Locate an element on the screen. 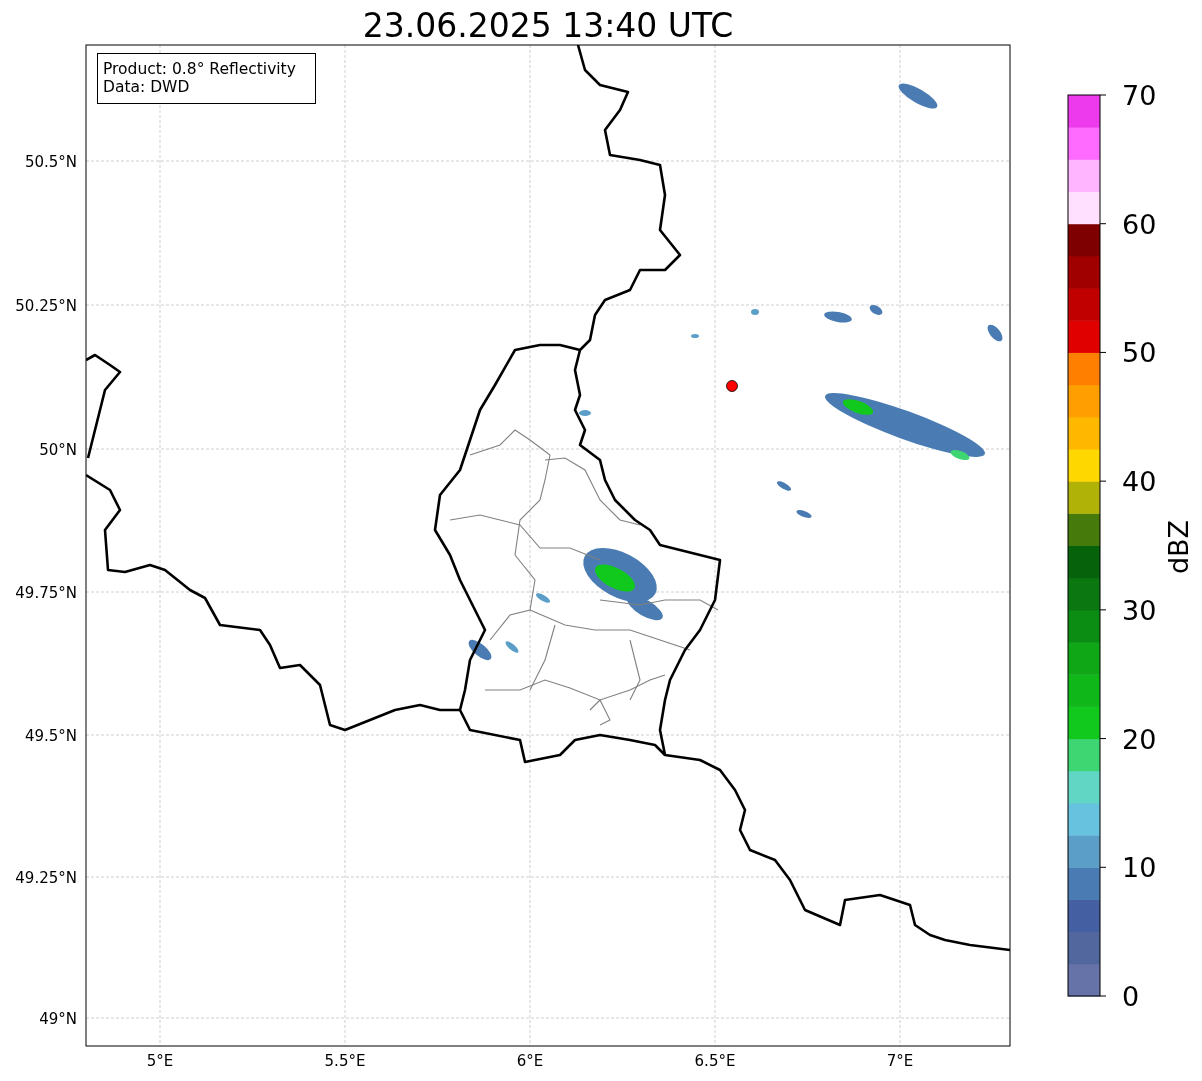 The image size is (1202, 1081). latitude-tick-label: 50.25°N is located at coordinates (46, 306).